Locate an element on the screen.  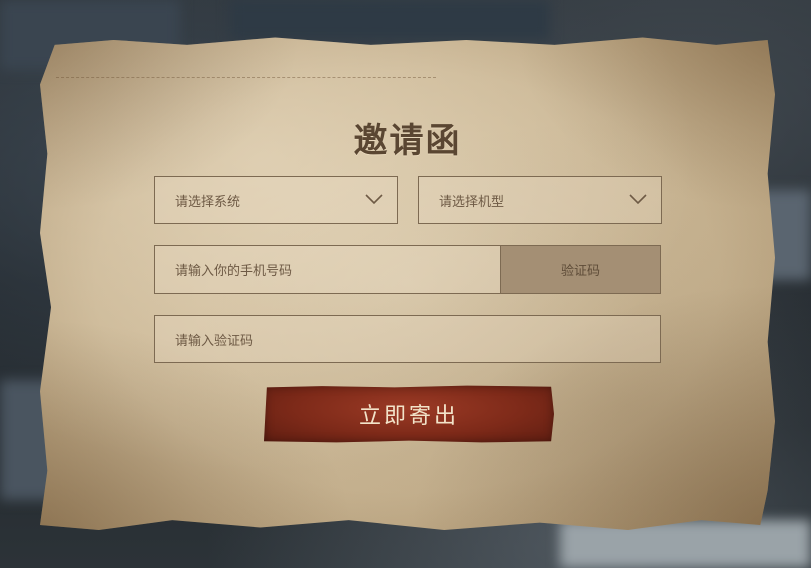
page-title: 邀请函 is located at coordinates (407, 141).